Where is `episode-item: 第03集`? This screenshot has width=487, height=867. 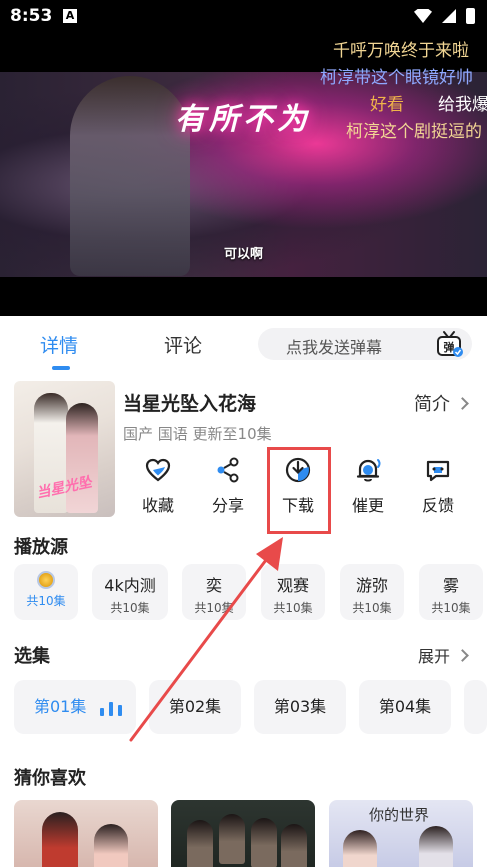 episode-item: 第03集 is located at coordinates (300, 707).